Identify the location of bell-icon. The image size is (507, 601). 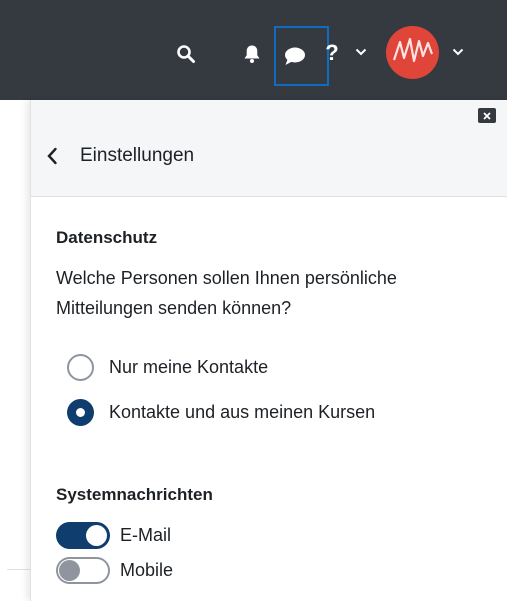
(252, 54).